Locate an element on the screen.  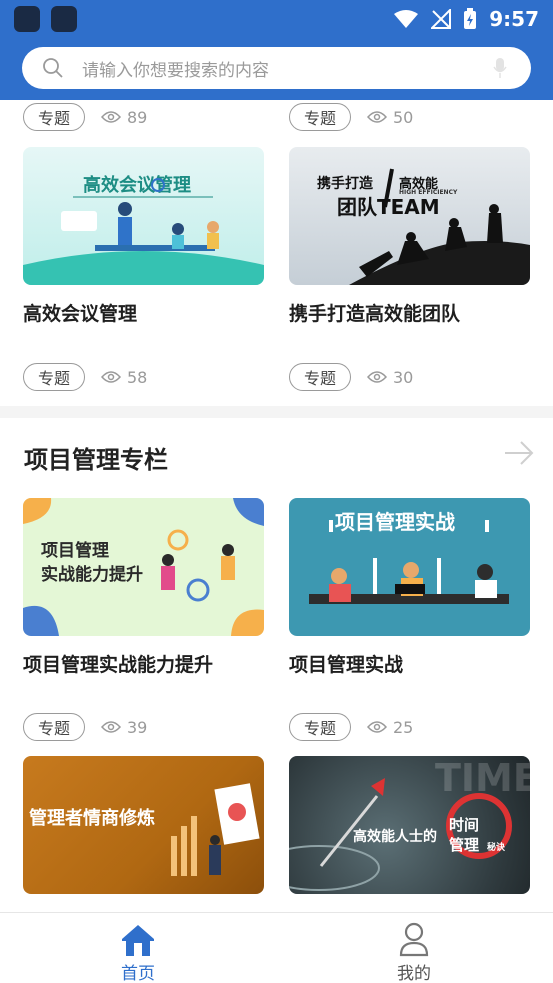
search-bar: 请输入你想要搜索的内容 is located at coordinates (276, 68).